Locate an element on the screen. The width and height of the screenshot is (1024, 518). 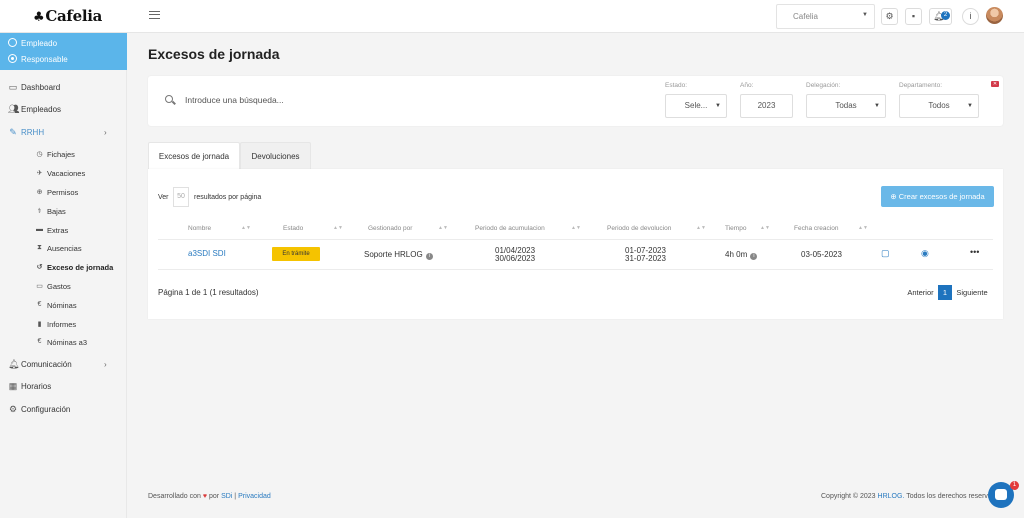
sidebar-subitem-label: Permisos is located at coordinates (63, 192).